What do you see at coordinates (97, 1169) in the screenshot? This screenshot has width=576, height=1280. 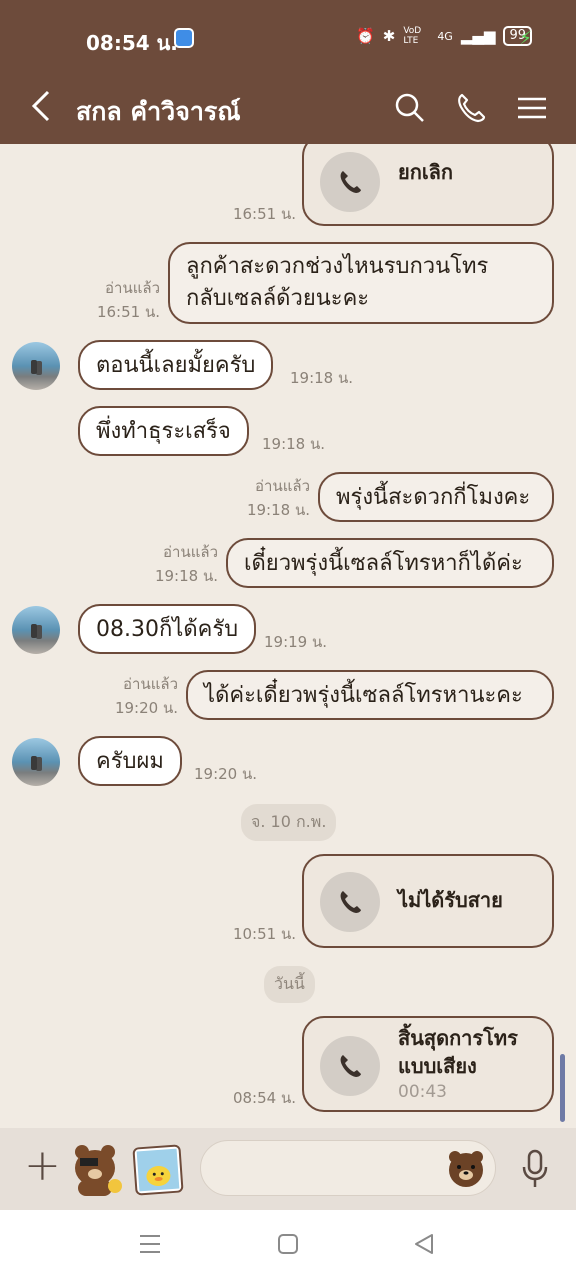 I see `brown-bear-sticker-icon` at bounding box center [97, 1169].